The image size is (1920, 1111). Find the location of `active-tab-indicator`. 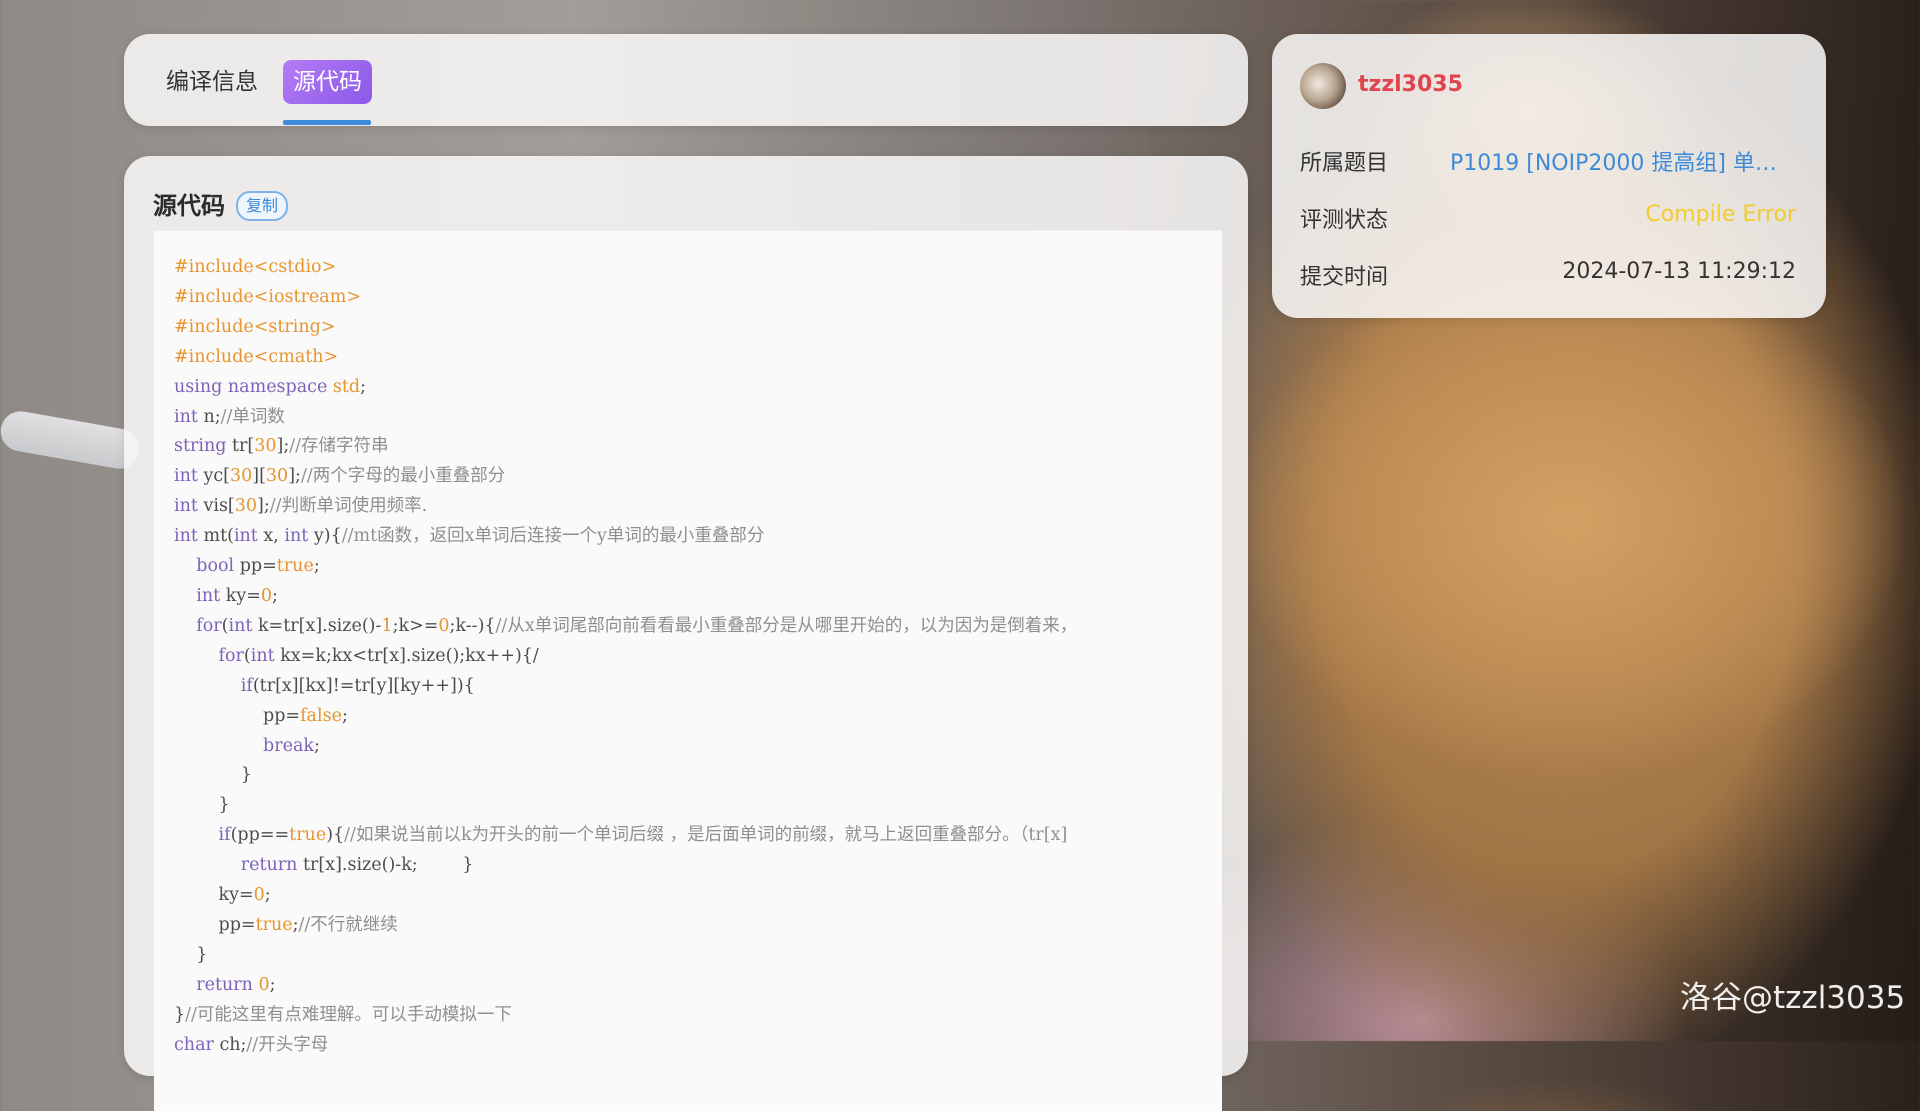

active-tab-indicator is located at coordinates (327, 122).